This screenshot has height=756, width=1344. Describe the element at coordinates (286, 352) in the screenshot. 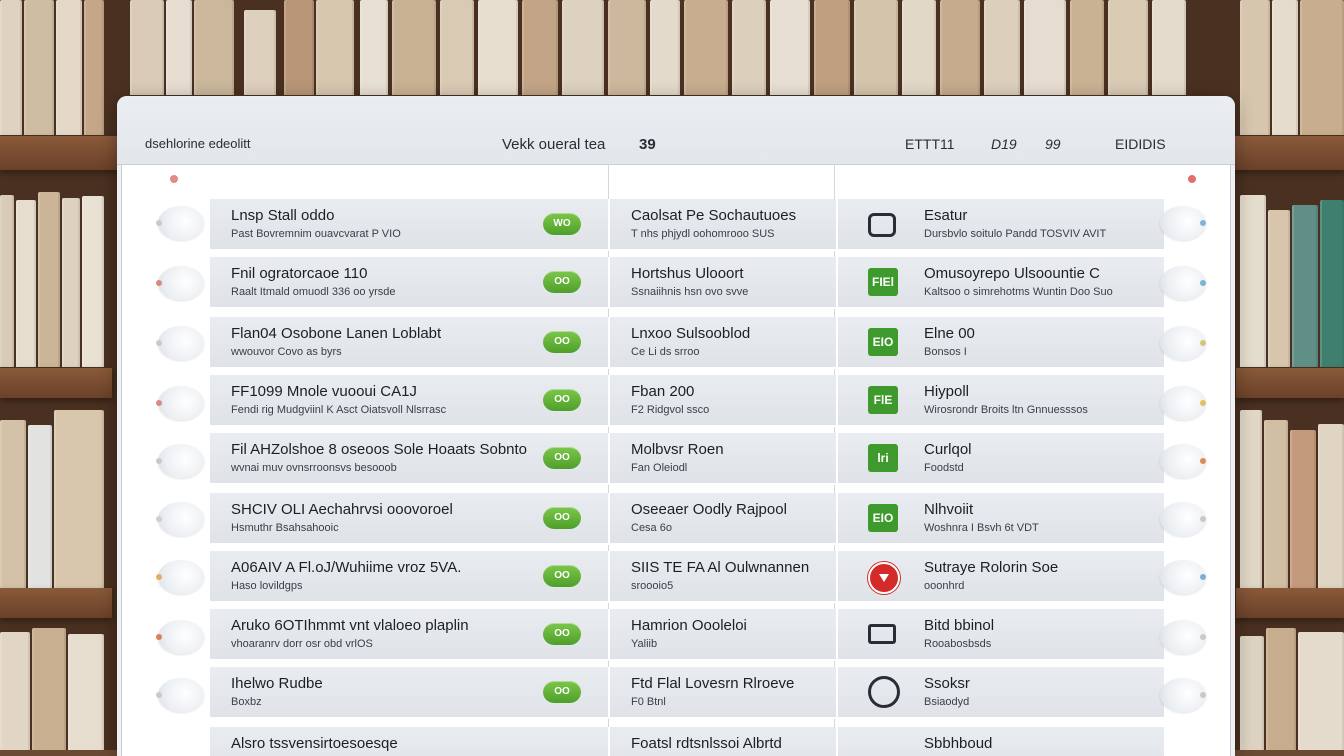

I see `row-subtitle: wwouvor Covo as byrs` at that location.